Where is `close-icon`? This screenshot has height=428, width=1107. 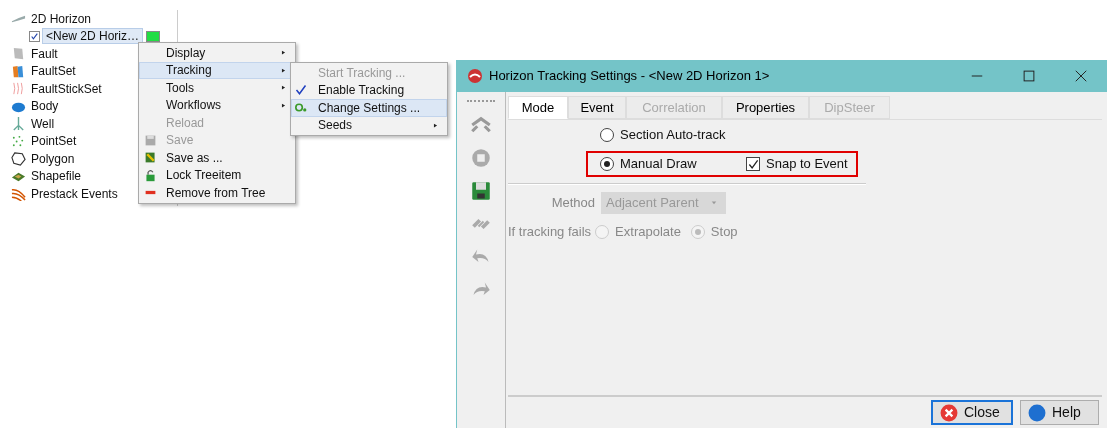 close-icon is located at coordinates (1081, 76).